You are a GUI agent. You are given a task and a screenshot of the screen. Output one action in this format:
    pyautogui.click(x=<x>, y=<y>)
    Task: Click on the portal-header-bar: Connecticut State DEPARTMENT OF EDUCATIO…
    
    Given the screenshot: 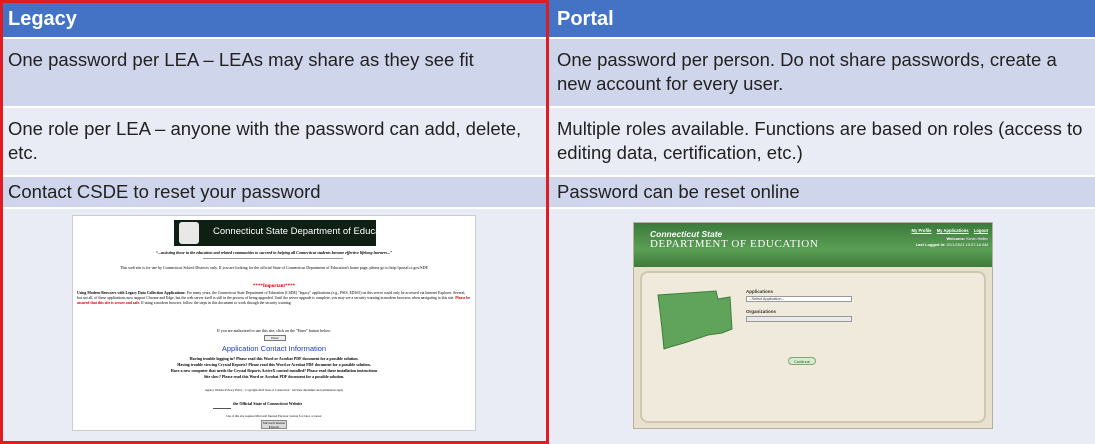 What is the action you would take?
    pyautogui.click(x=813, y=245)
    